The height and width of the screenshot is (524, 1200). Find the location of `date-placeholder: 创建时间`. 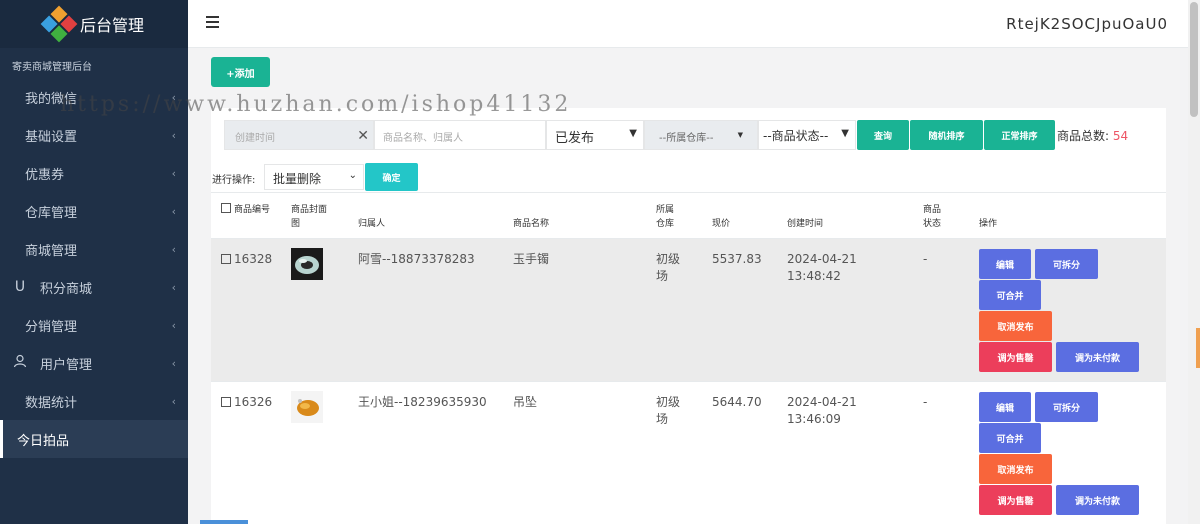

date-placeholder: 创建时间 is located at coordinates (255, 138).